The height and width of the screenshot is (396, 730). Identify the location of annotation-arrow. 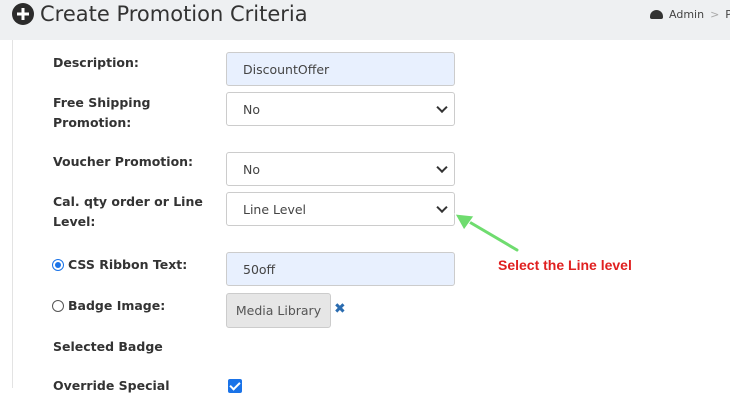
(487, 233).